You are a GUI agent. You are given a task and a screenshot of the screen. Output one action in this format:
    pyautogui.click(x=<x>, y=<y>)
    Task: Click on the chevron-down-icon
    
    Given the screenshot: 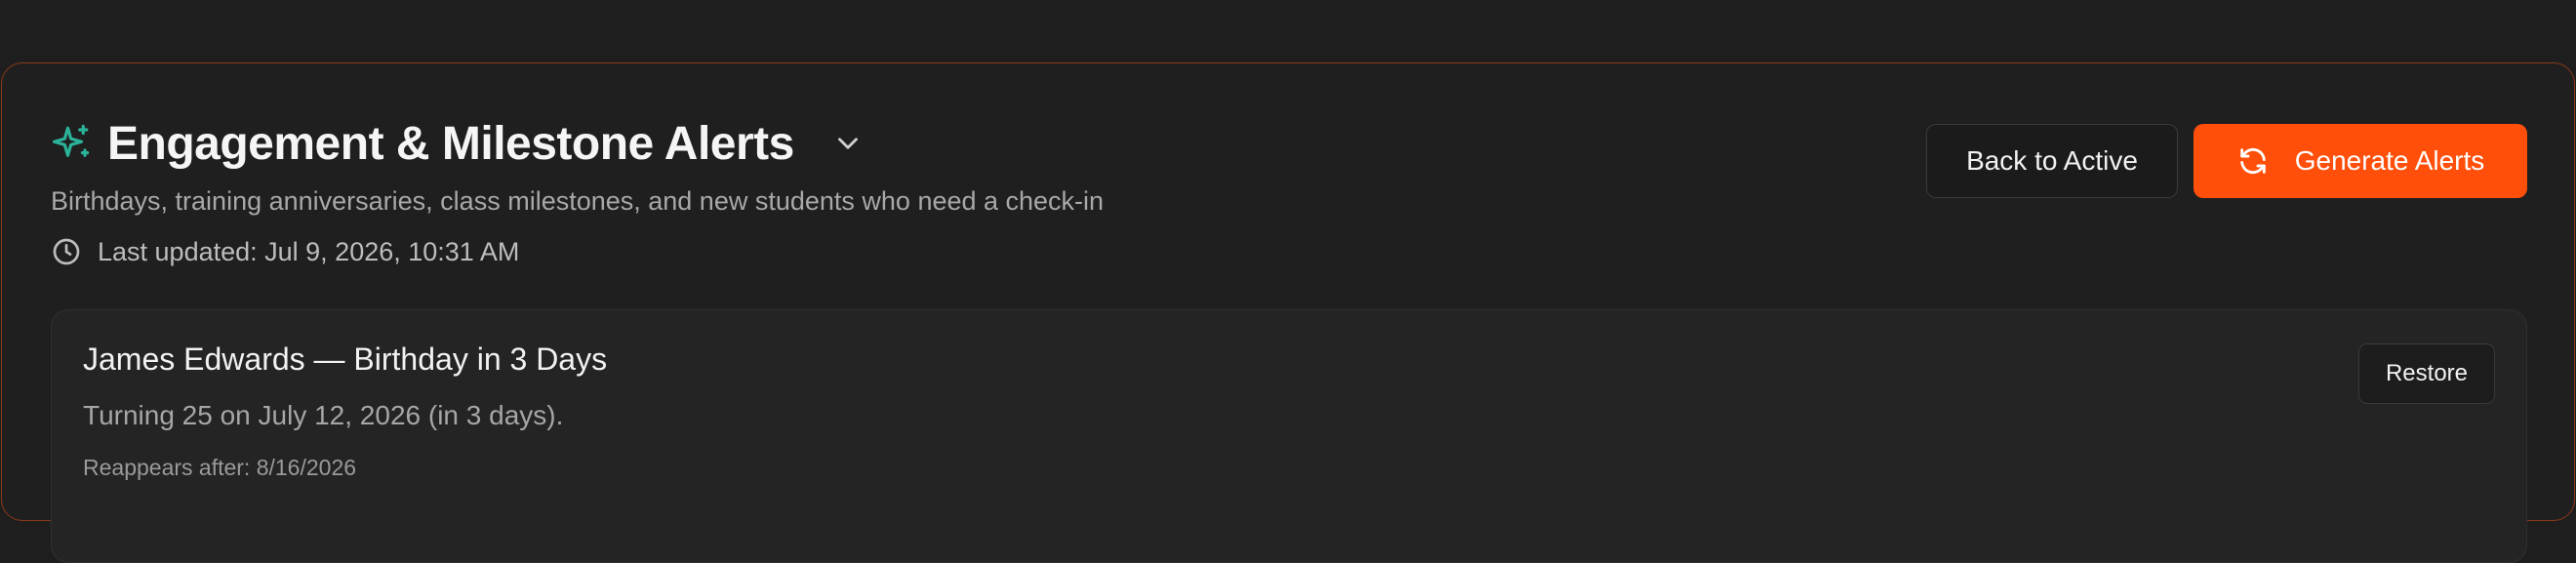 What is the action you would take?
    pyautogui.click(x=848, y=143)
    